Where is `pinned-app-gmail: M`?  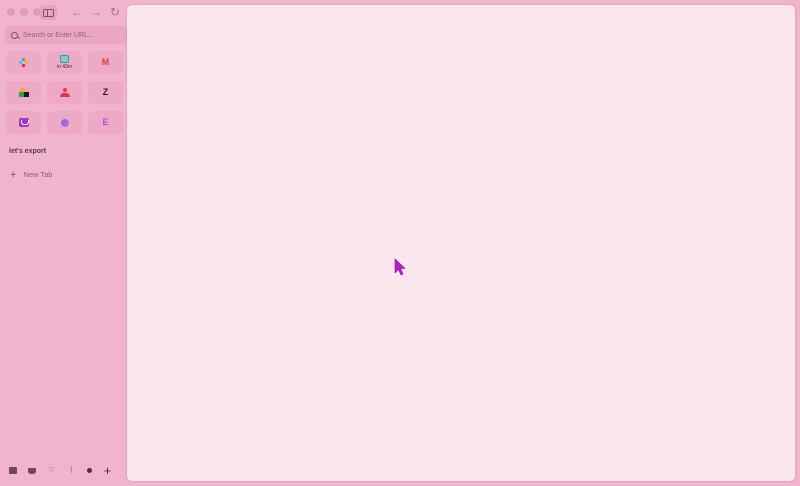 pinned-app-gmail: M is located at coordinates (105, 62).